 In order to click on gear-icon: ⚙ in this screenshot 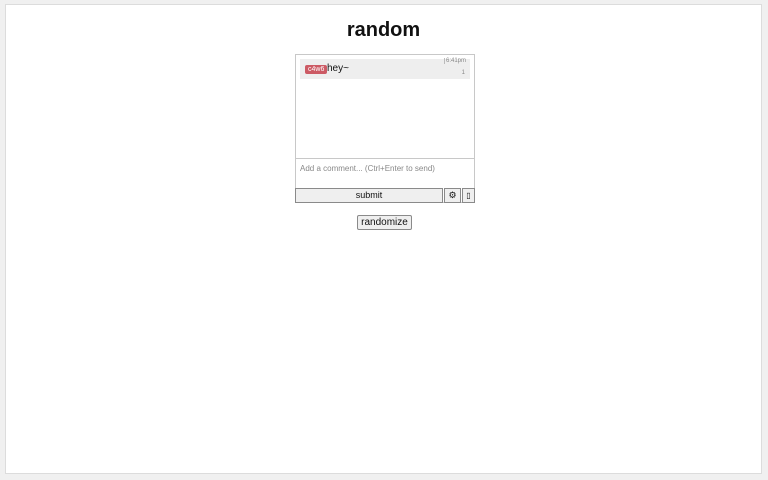, I will do `click(452, 195)`.